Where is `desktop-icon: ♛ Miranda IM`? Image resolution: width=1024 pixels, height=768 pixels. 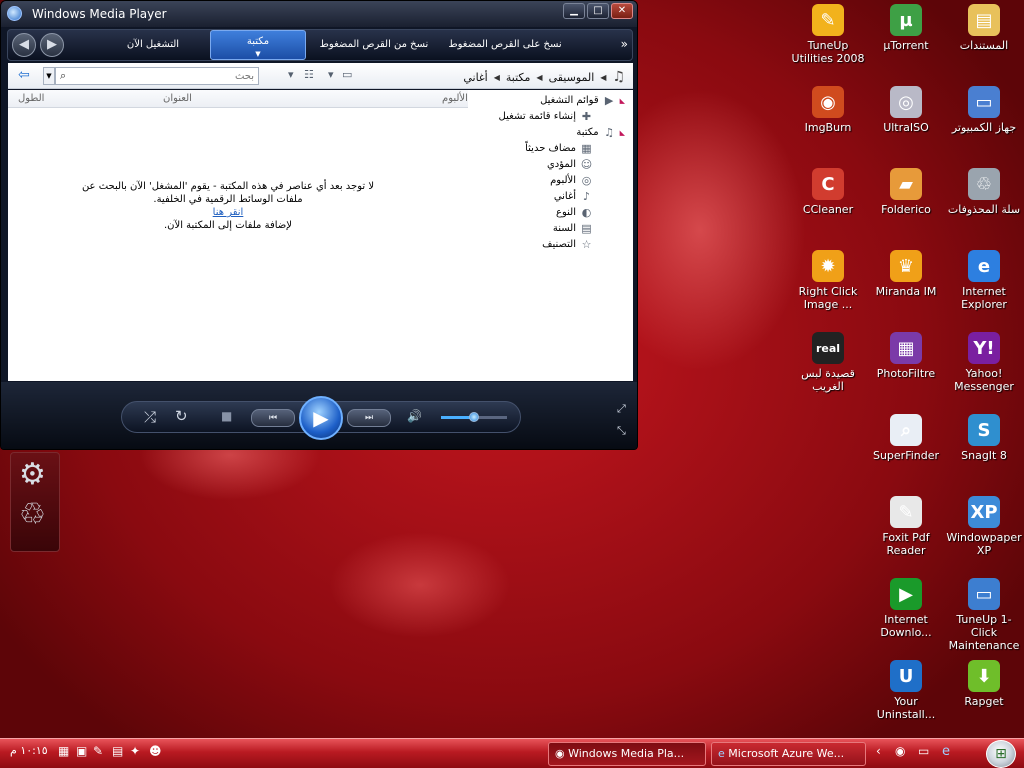
desktop-icon: ♛ Miranda IM is located at coordinates (906, 274).